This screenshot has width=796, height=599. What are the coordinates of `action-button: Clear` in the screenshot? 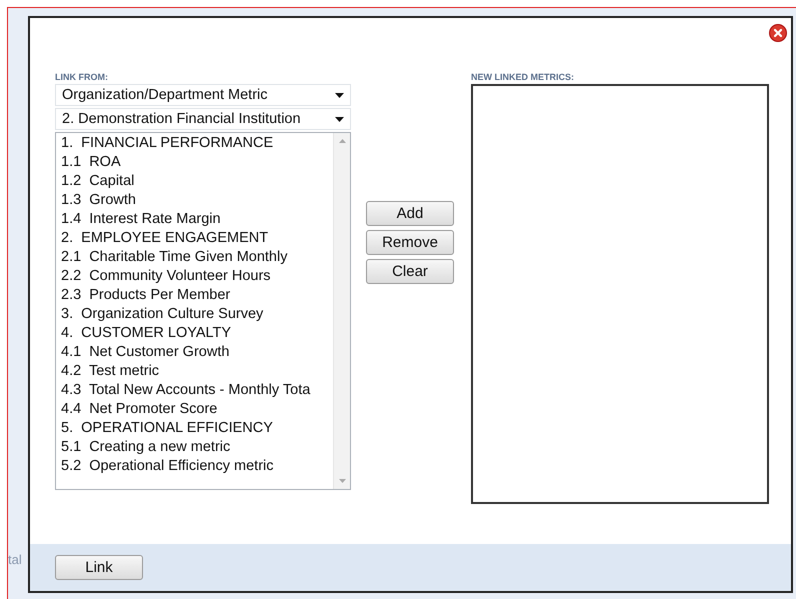 It's located at (410, 271).